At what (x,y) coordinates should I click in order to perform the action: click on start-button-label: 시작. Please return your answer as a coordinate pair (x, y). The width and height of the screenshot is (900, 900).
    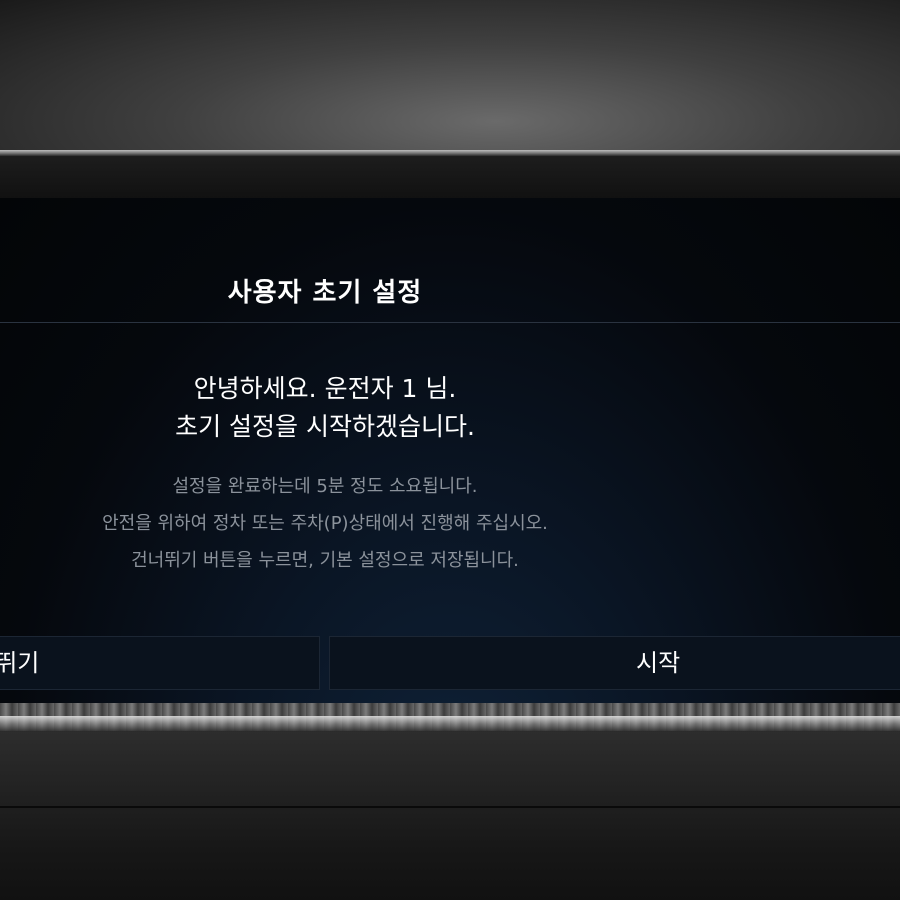
    Looking at the image, I should click on (658, 663).